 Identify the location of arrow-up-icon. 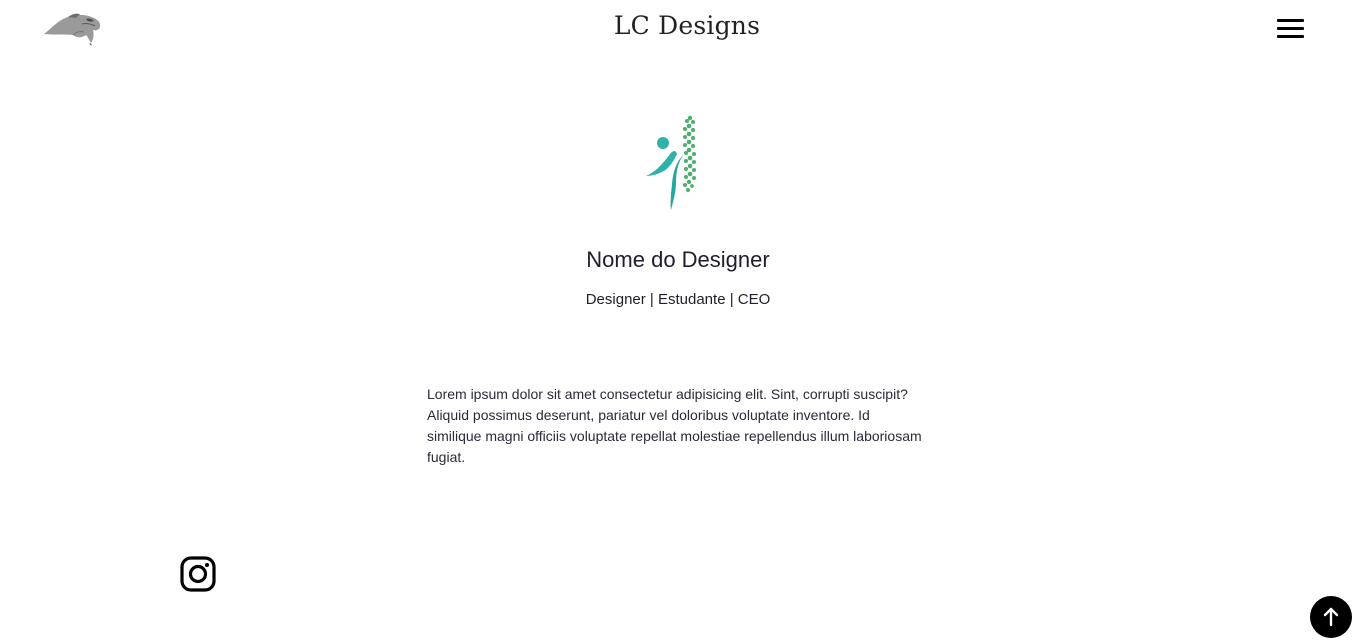
(1331, 617).